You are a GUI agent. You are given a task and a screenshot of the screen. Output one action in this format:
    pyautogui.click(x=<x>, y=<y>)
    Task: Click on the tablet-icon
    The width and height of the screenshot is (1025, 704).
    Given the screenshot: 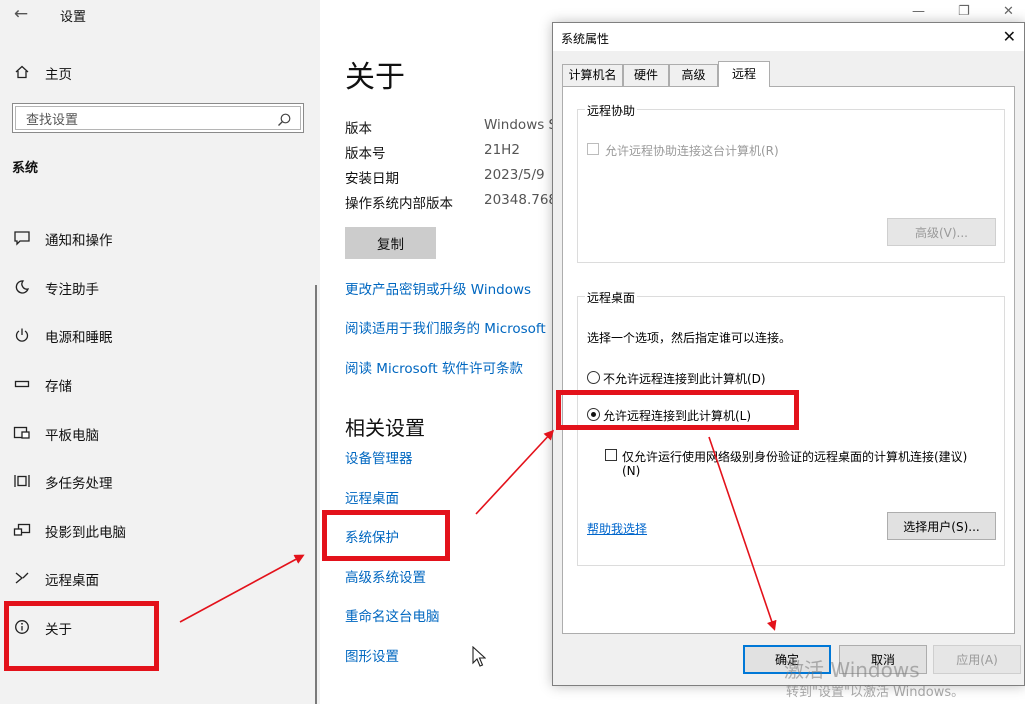 What is the action you would take?
    pyautogui.click(x=22, y=433)
    